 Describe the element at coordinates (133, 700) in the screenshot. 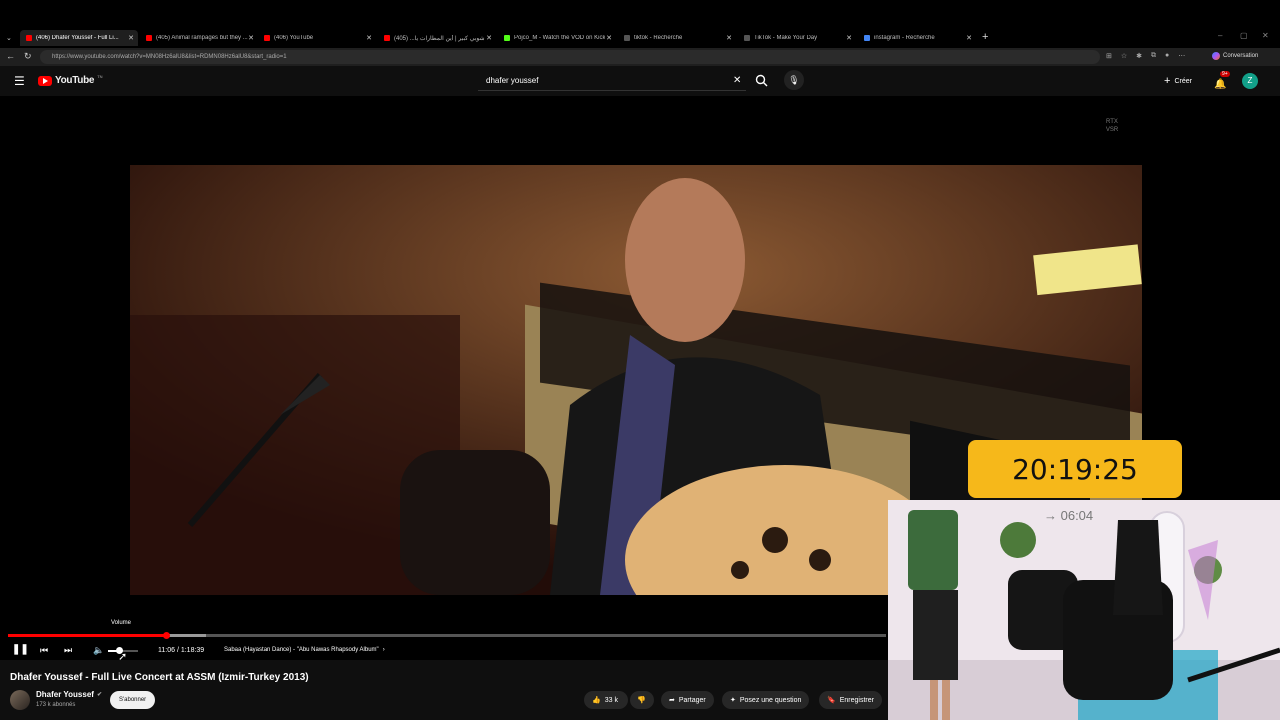

I see `subscribe-button: S'abonner` at that location.